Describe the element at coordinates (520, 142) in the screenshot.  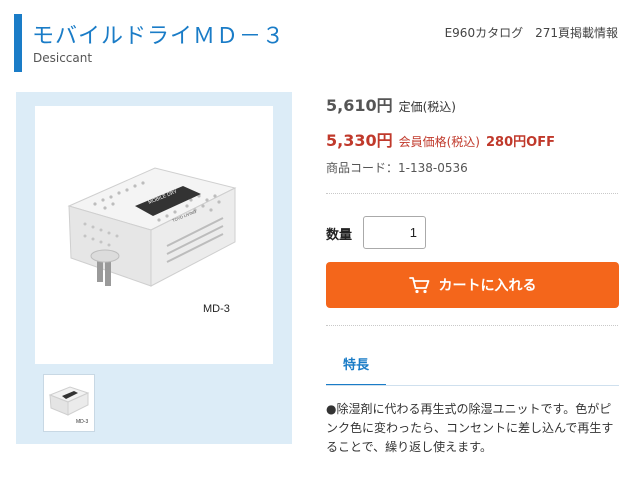
I see `discount-badge: 280円OFF` at that location.